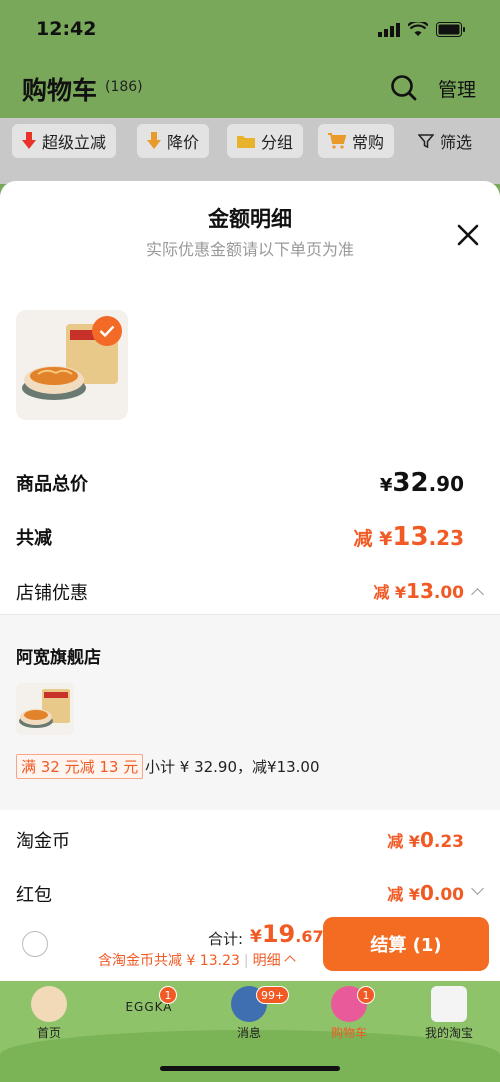 The image size is (500, 1082). What do you see at coordinates (248, 1033) in the screenshot?
I see `tab-label: 消息` at bounding box center [248, 1033].